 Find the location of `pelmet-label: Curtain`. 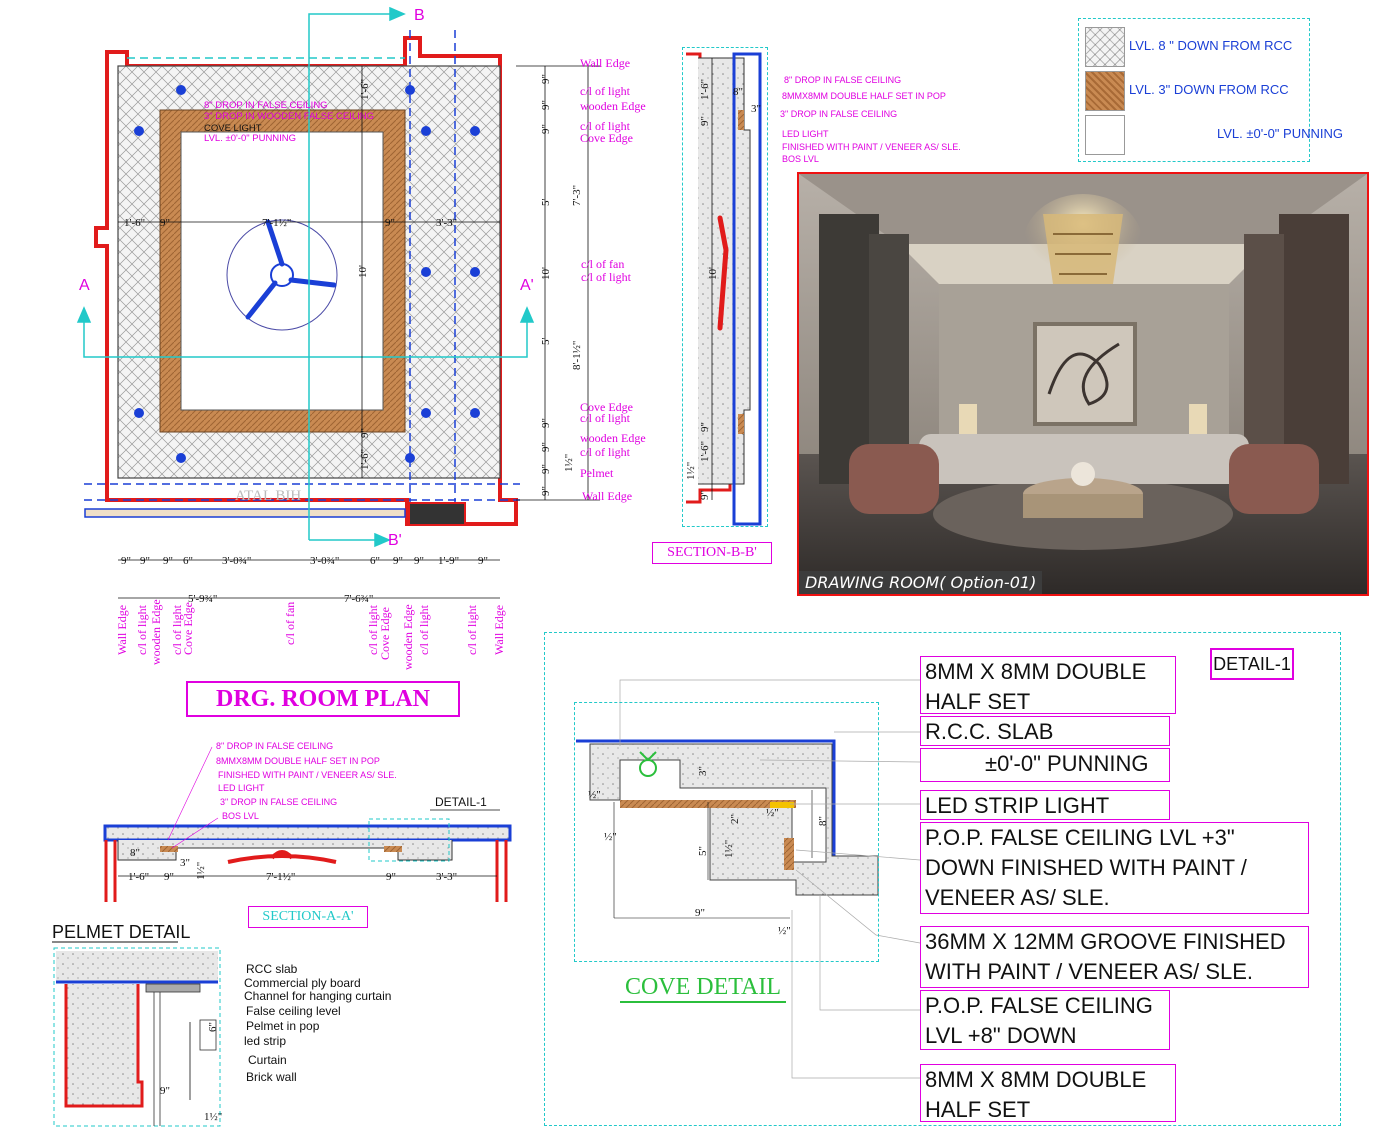

pelmet-label: Curtain is located at coordinates (267, 1060).